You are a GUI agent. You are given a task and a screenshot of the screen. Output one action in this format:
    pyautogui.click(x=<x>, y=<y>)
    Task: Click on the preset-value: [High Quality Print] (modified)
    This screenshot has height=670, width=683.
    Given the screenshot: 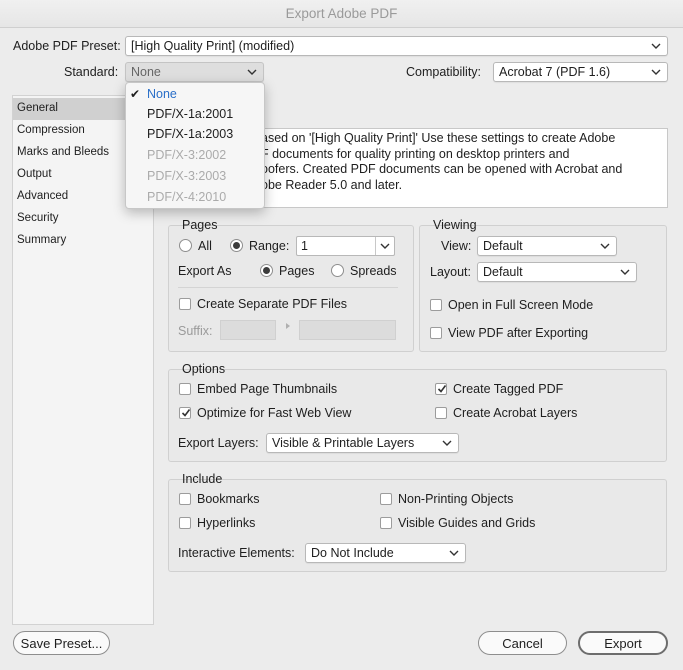 What is the action you would take?
    pyautogui.click(x=213, y=46)
    